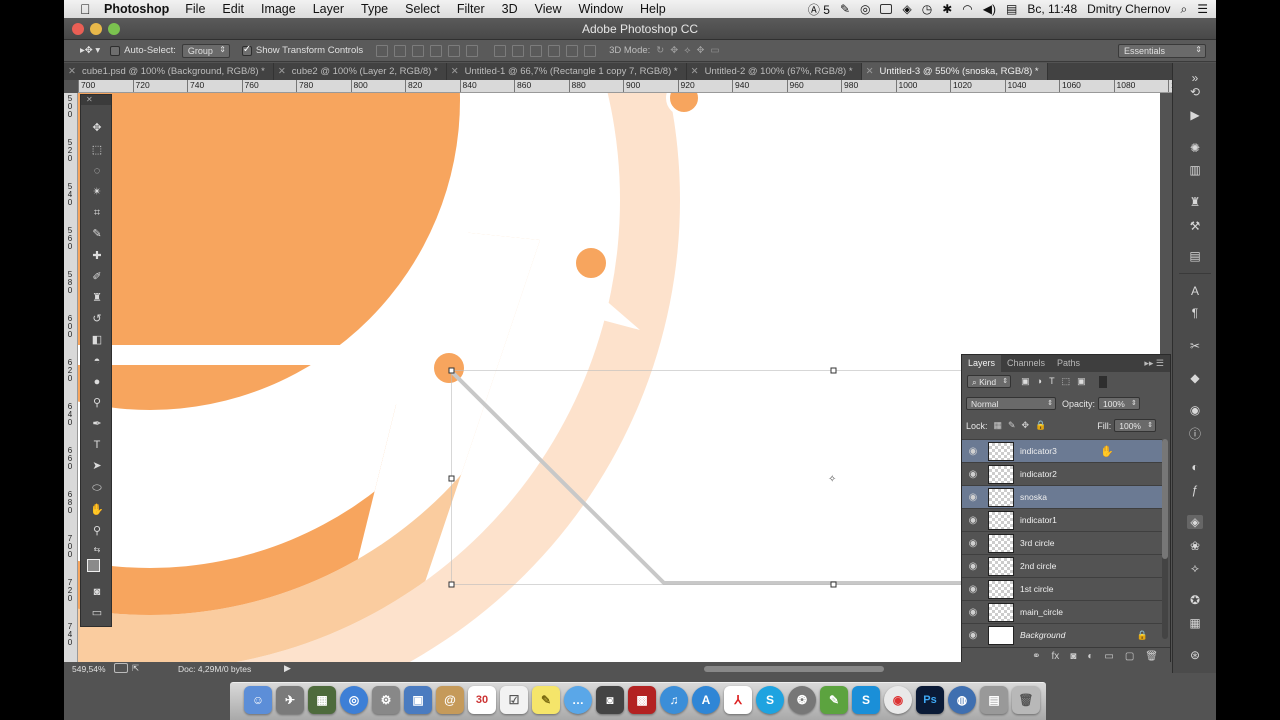  Describe the element at coordinates (572, 50) in the screenshot. I see `distribute-hcenter-icon` at that location.